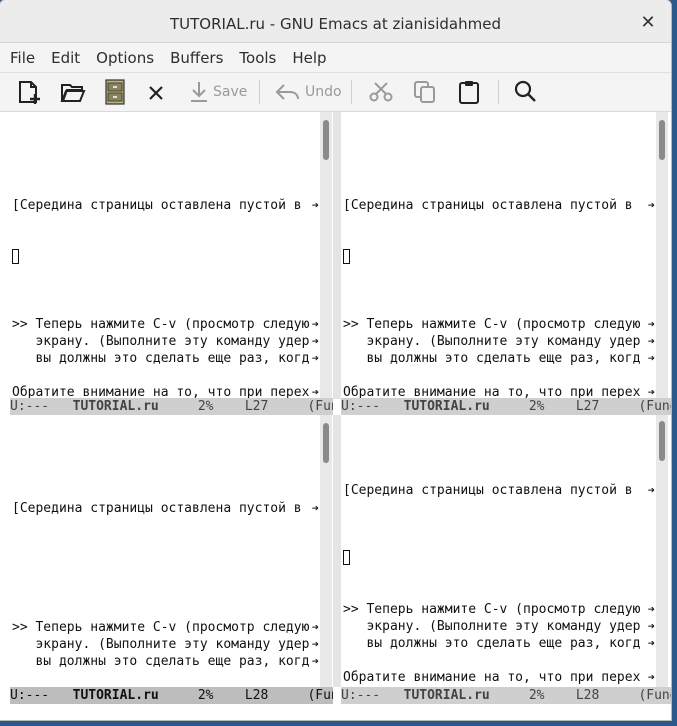 This screenshot has width=677, height=726. Describe the element at coordinates (326, 255) in the screenshot. I see `scrollbar-top-left` at that location.